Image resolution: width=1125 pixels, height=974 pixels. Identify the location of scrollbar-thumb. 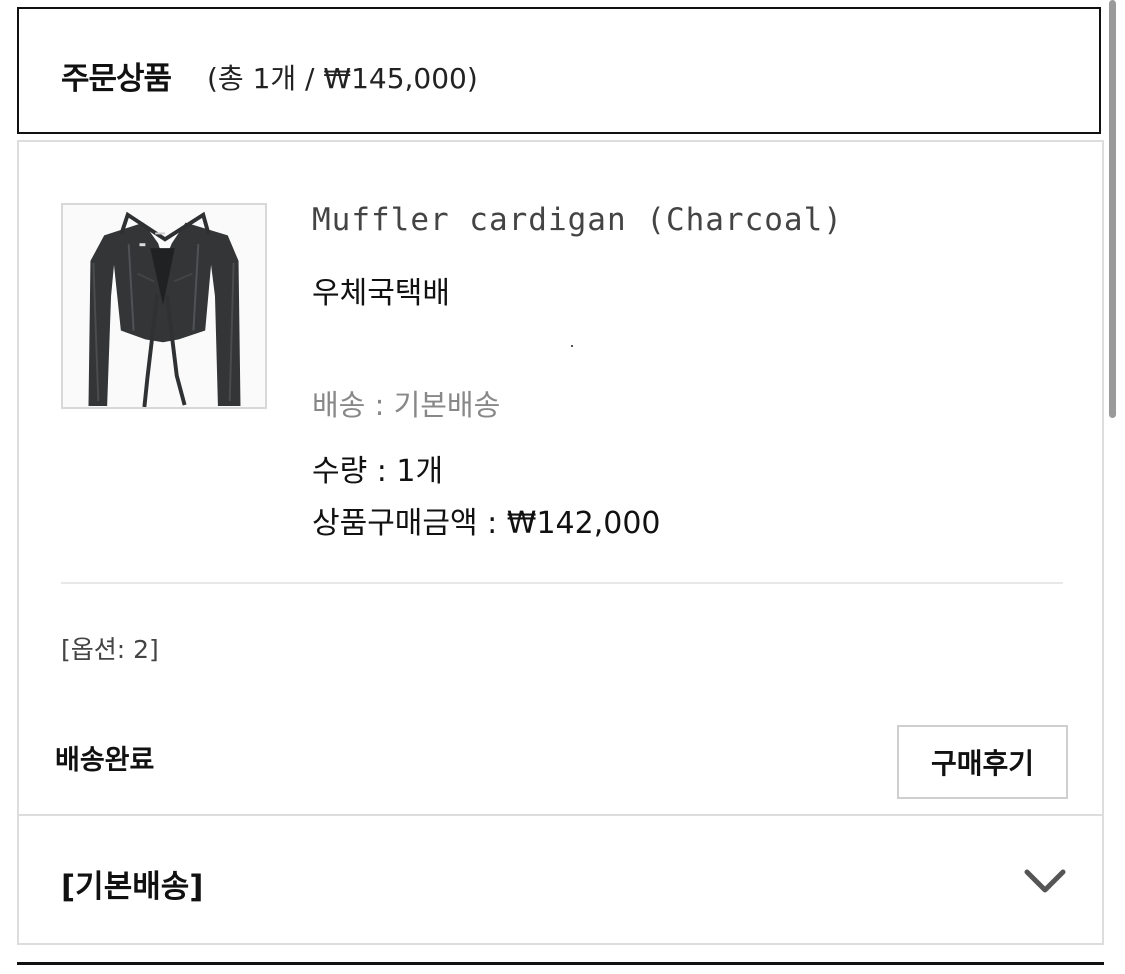
(1112, 209).